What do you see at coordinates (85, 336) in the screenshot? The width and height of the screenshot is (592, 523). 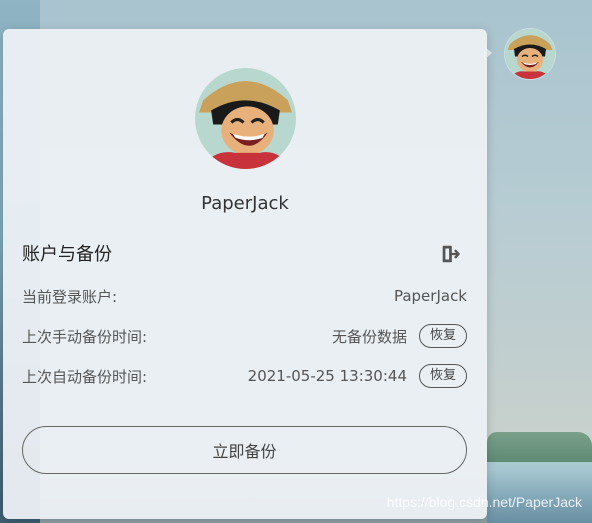 I see `manual-backup-label: 上次手动备份时间:` at bounding box center [85, 336].